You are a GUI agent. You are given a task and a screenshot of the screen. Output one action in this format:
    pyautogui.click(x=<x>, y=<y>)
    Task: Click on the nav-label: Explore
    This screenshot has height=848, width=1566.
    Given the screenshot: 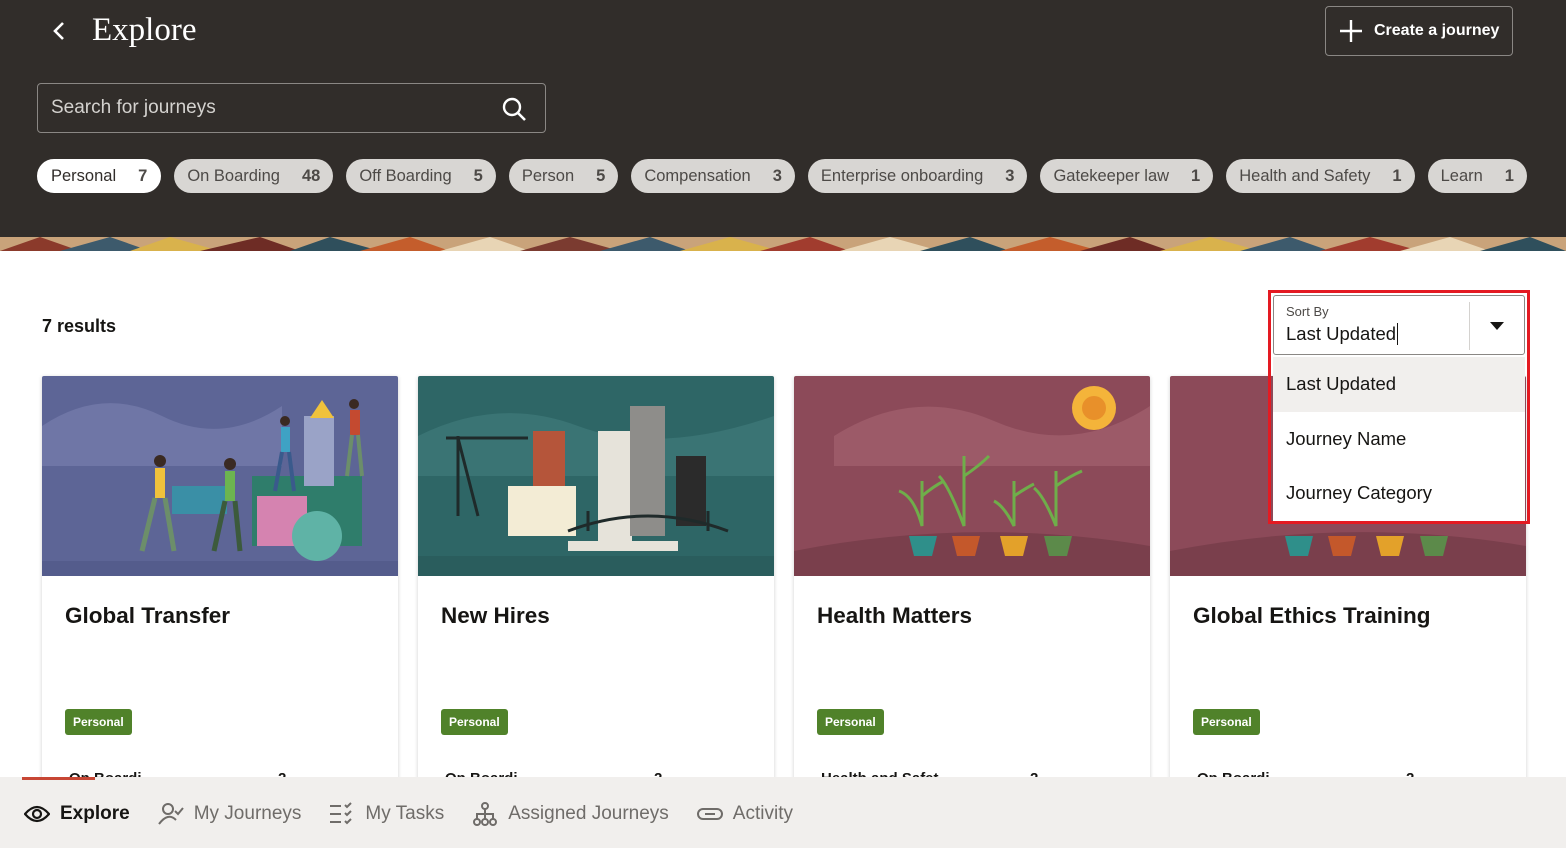 What is the action you would take?
    pyautogui.click(x=95, y=813)
    